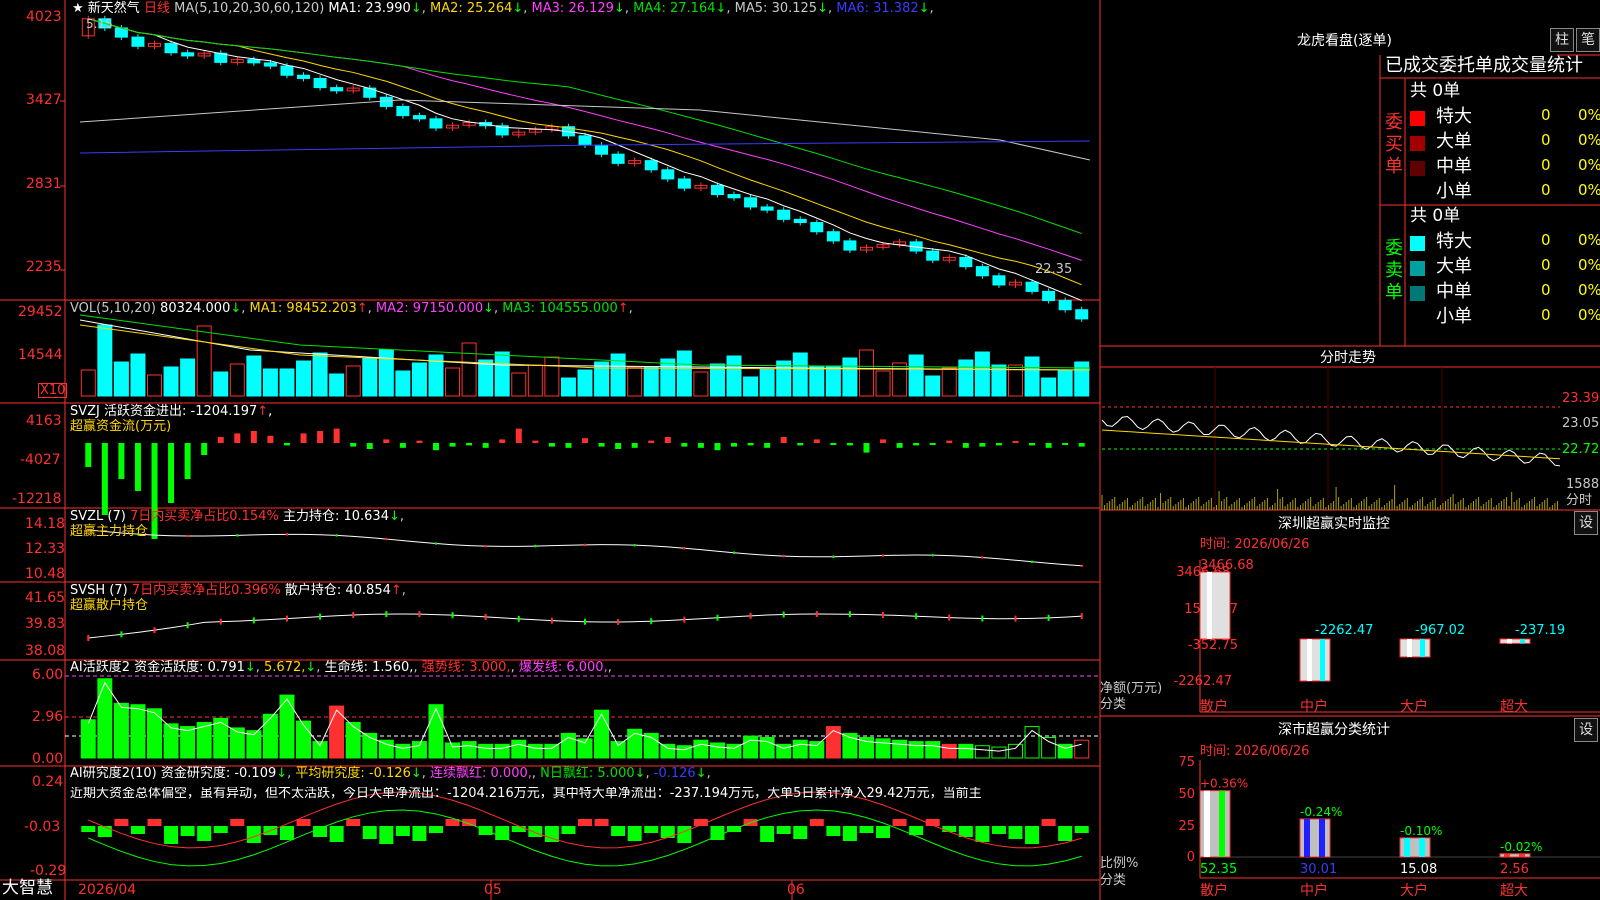 The image size is (1600, 900). I want to click on svsh-header: SVSH (7) 7日内买卖净占比0.396% 散户持仓: 40.854↑,, so click(238, 590).